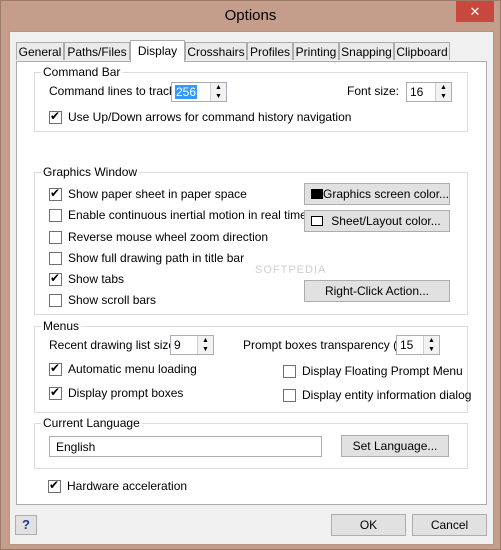  I want to click on font-size-stepper: 16 ▲ ▼, so click(429, 92).